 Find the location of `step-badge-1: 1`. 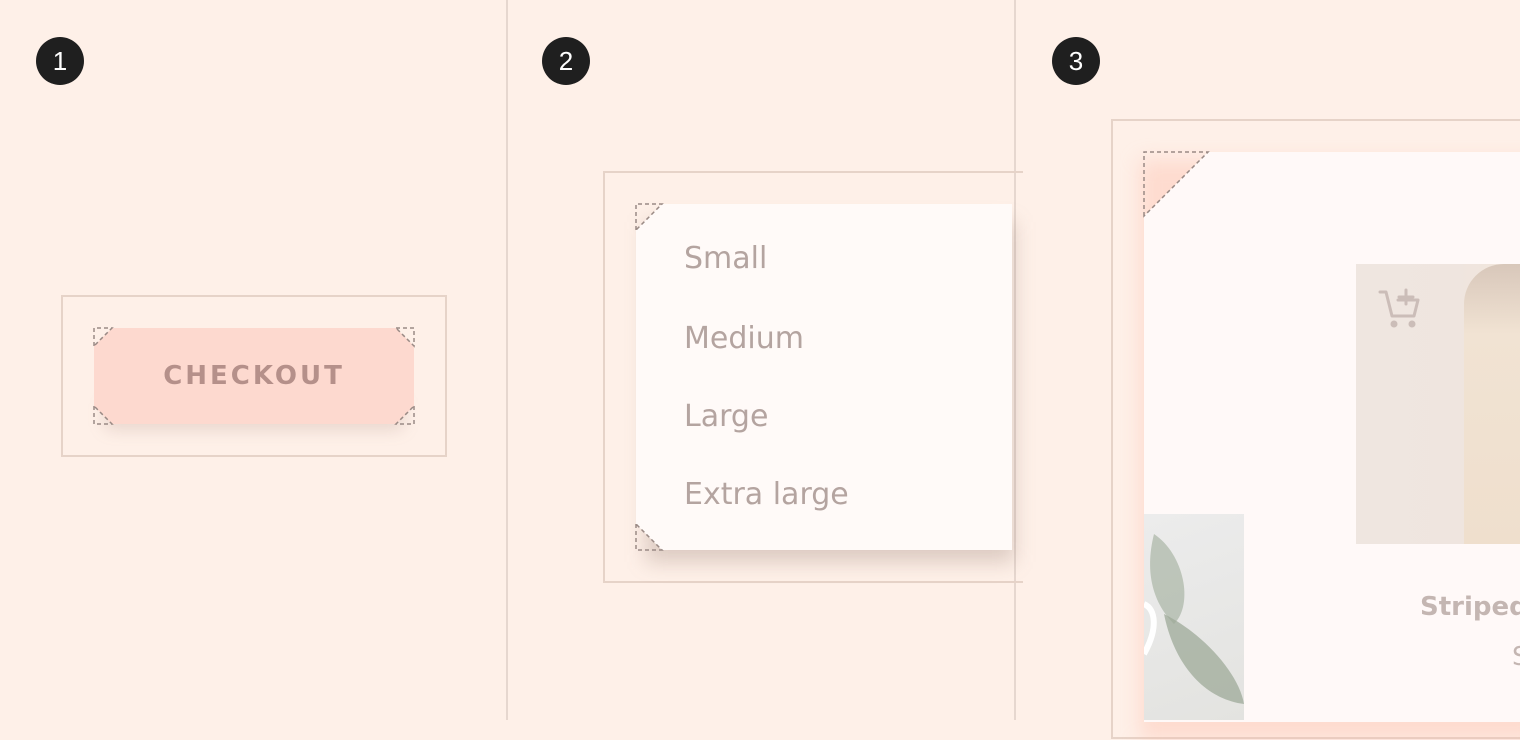

step-badge-1: 1 is located at coordinates (60, 61).